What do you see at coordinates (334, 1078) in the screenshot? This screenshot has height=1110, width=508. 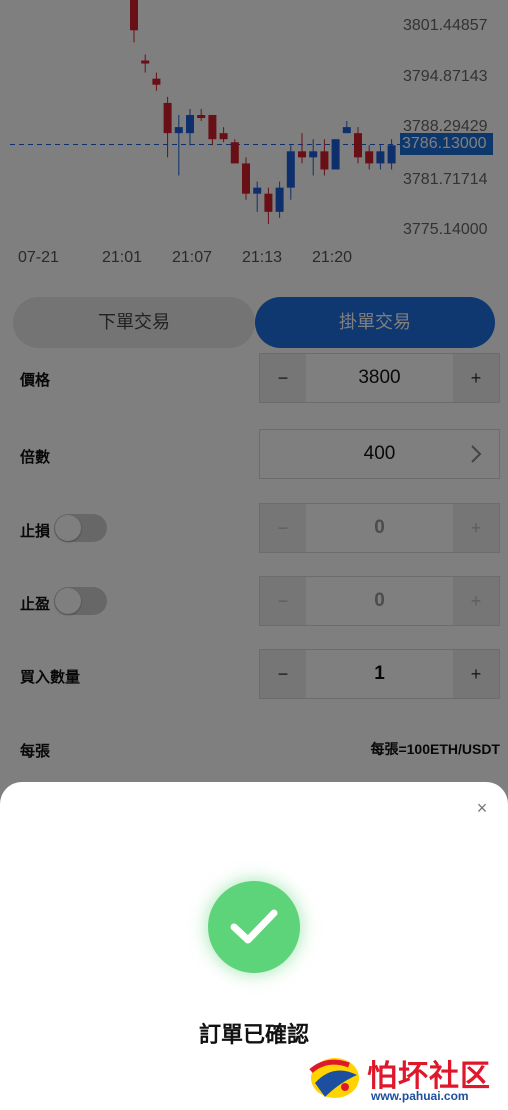 I see `watermark-logo-icon` at bounding box center [334, 1078].